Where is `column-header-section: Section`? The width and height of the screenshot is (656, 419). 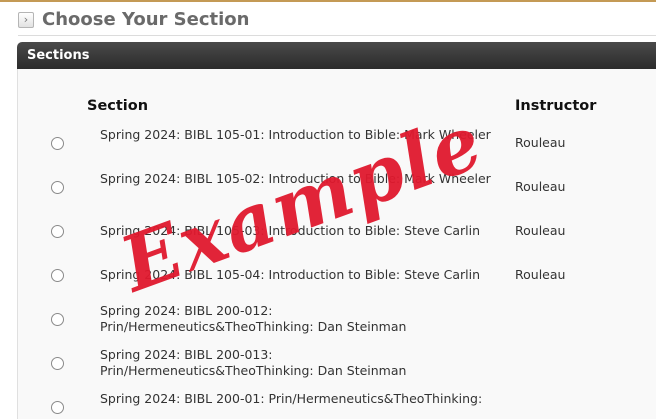
column-header-section: Section is located at coordinates (118, 106).